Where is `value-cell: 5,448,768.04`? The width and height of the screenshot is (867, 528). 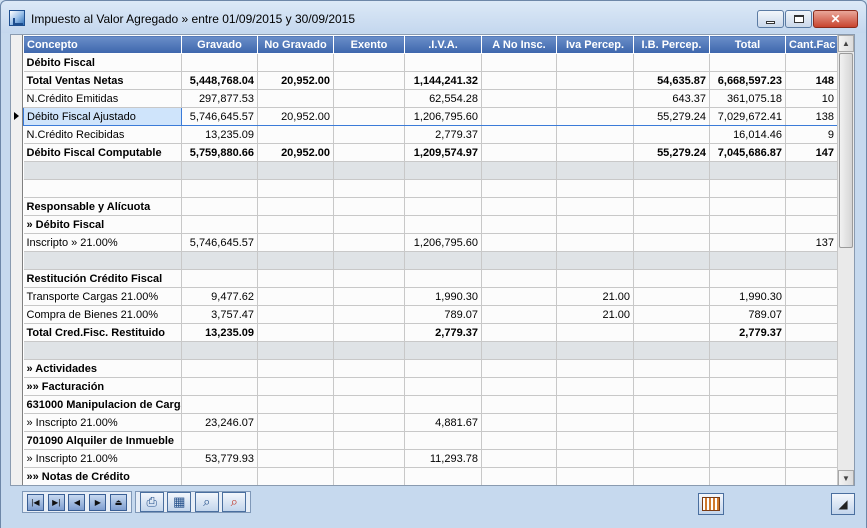 value-cell: 5,448,768.04 is located at coordinates (219, 80).